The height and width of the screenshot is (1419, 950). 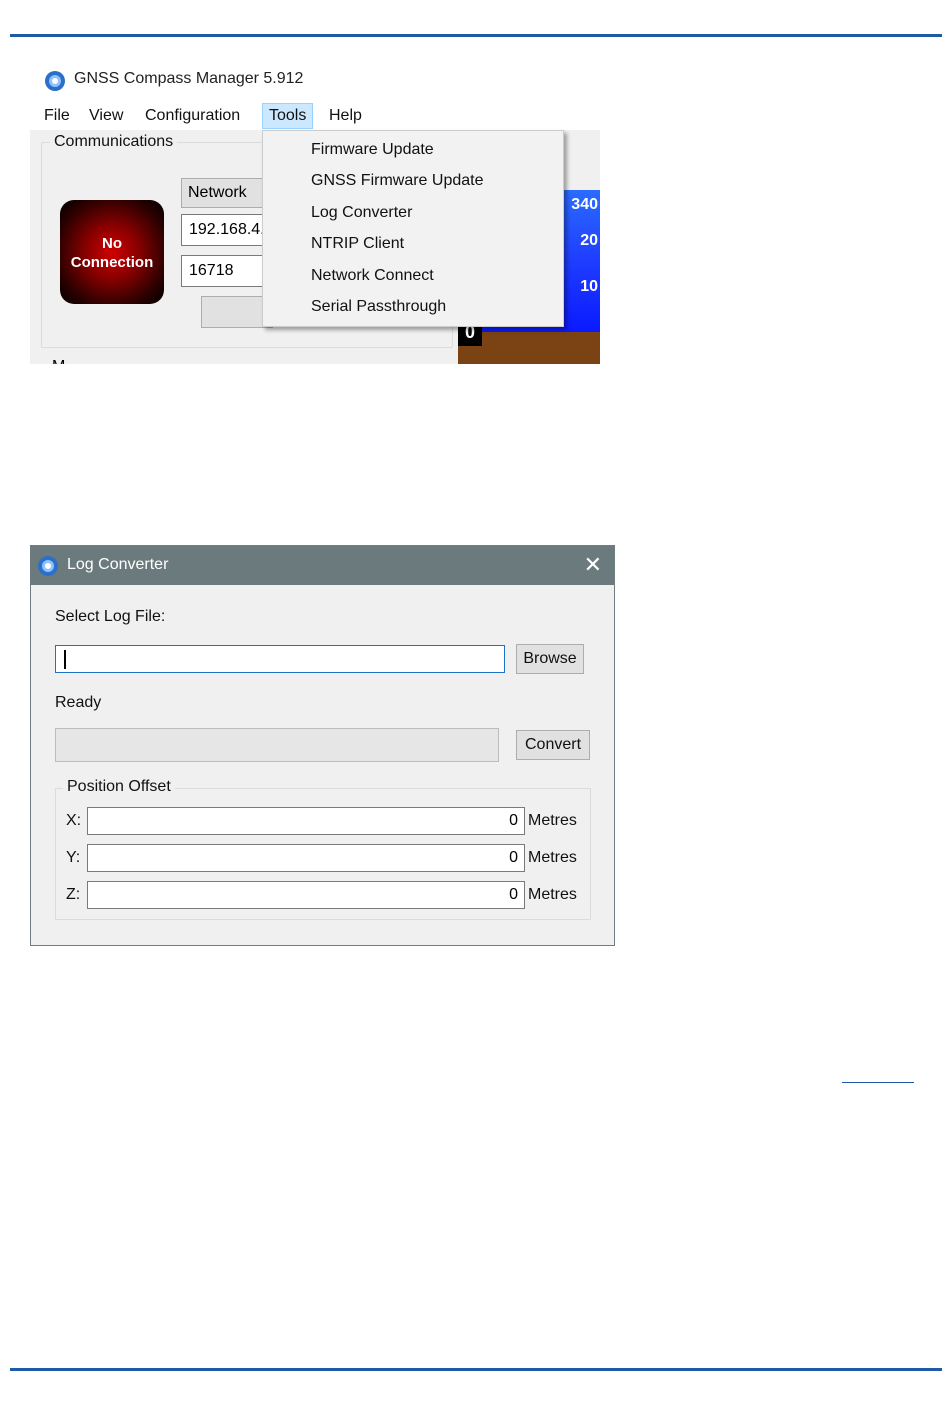 I want to click on close-icon: ✕, so click(x=593, y=565).